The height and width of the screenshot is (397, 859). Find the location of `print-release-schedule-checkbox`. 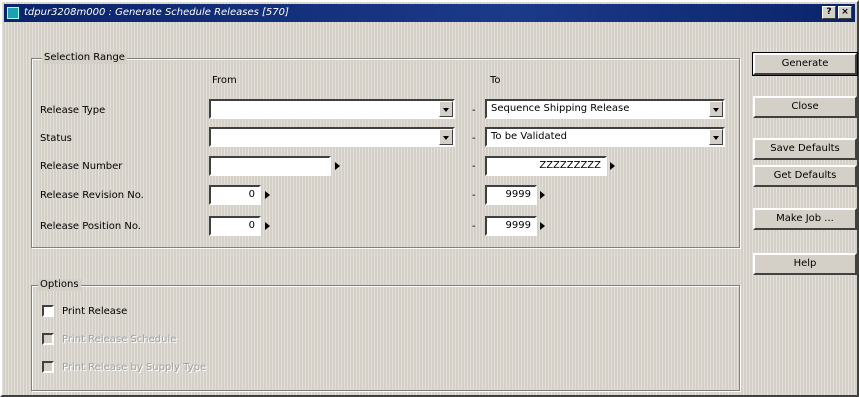

print-release-schedule-checkbox is located at coordinates (48, 339).